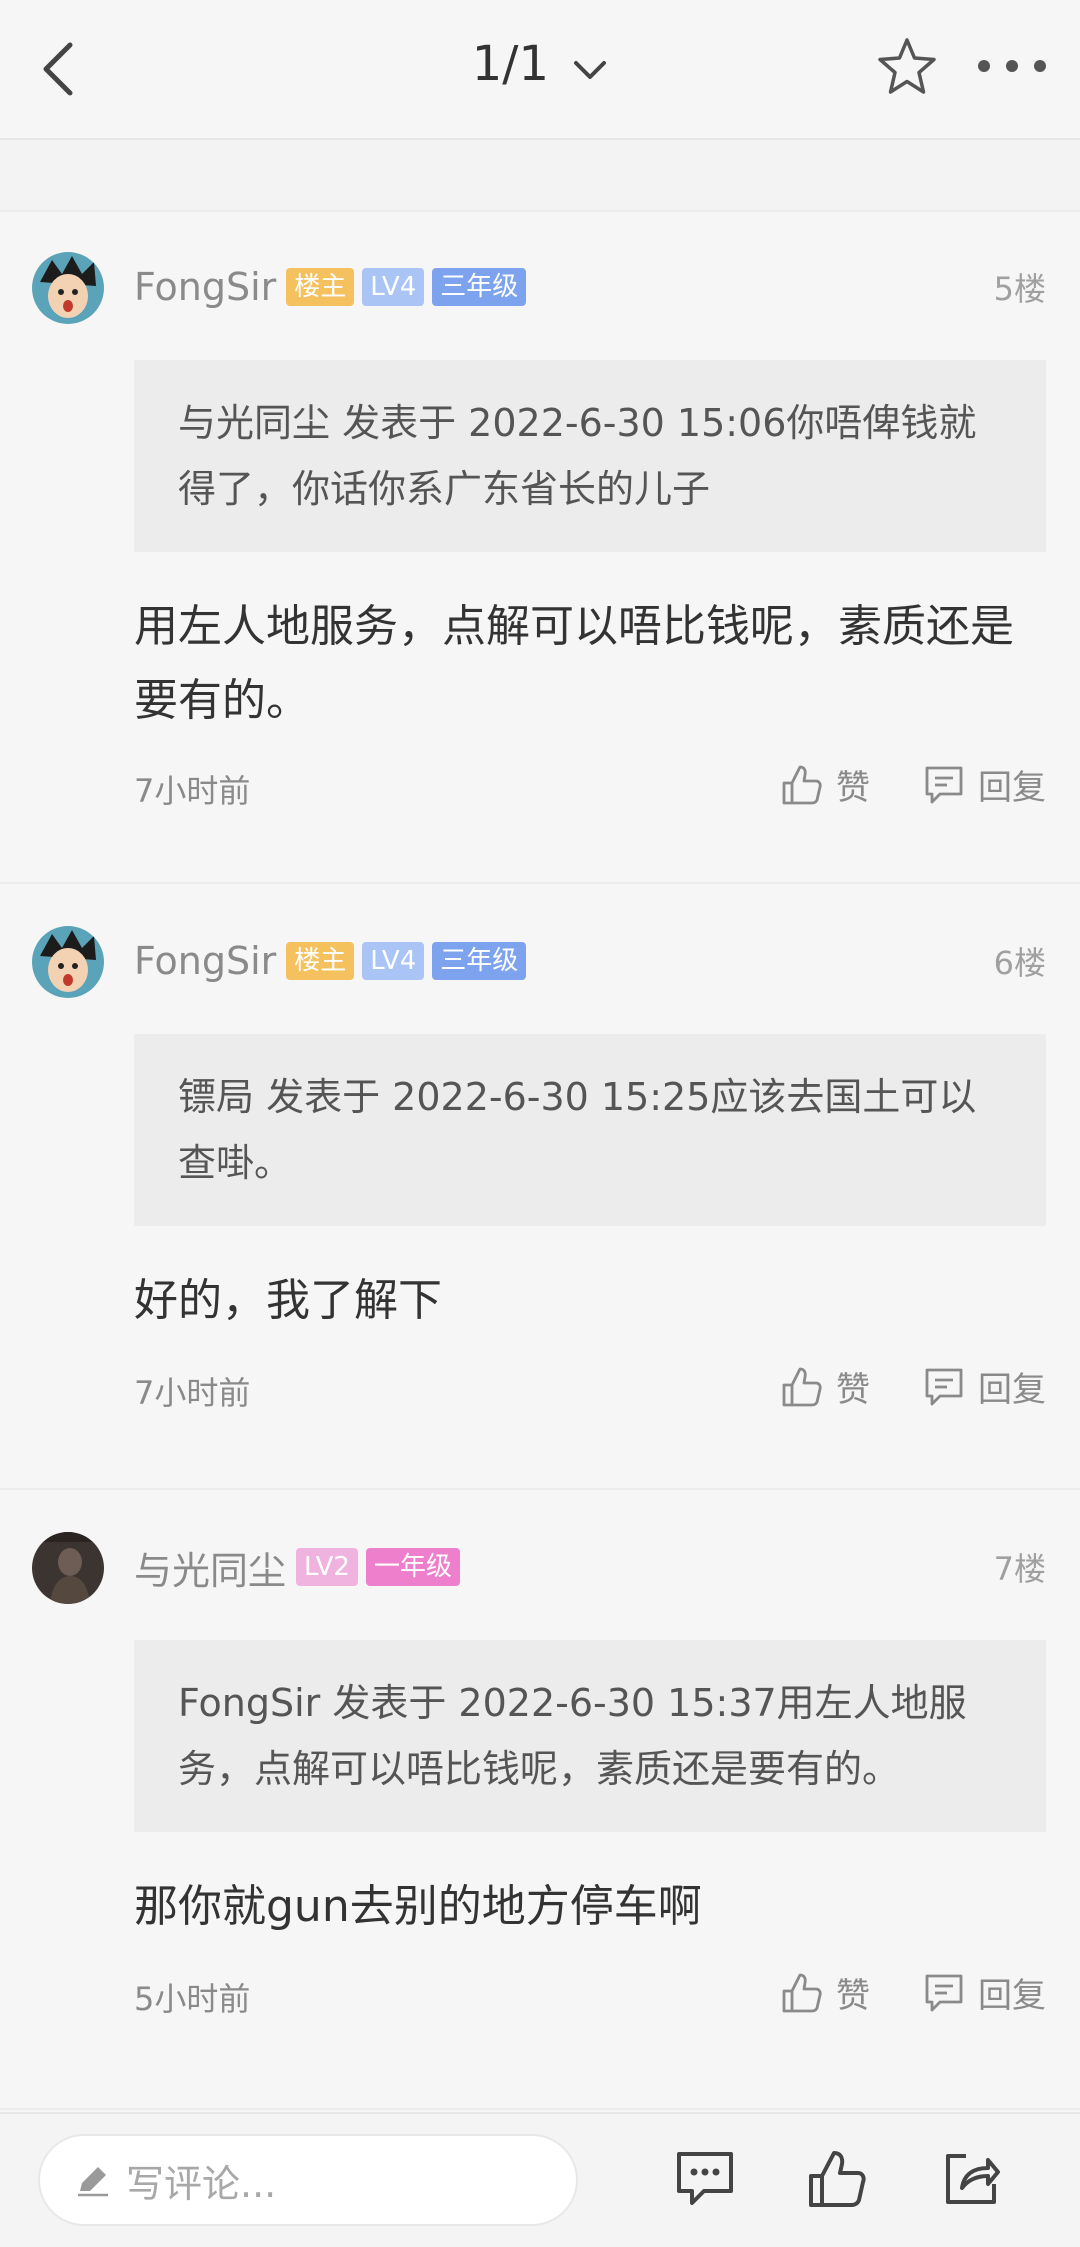  What do you see at coordinates (540, 176) in the screenshot?
I see `divider-band` at bounding box center [540, 176].